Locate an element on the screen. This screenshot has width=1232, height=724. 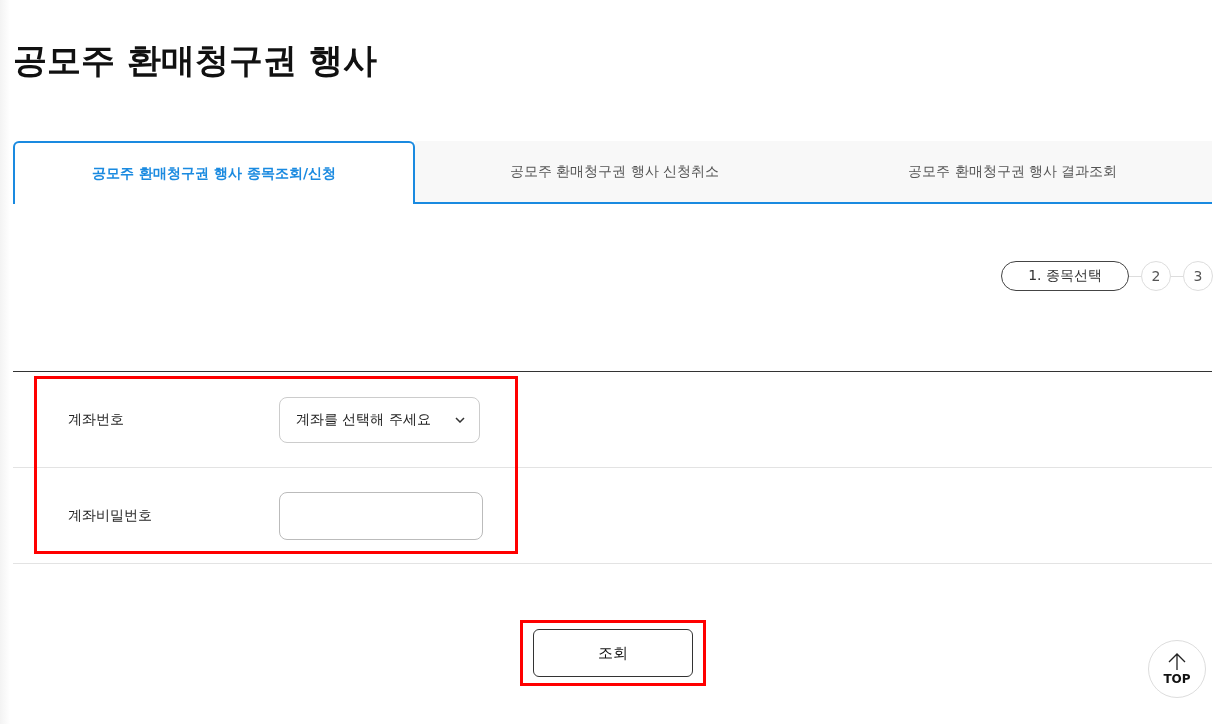
account-select: 계좌를 선택해 주세요 is located at coordinates (379, 419).